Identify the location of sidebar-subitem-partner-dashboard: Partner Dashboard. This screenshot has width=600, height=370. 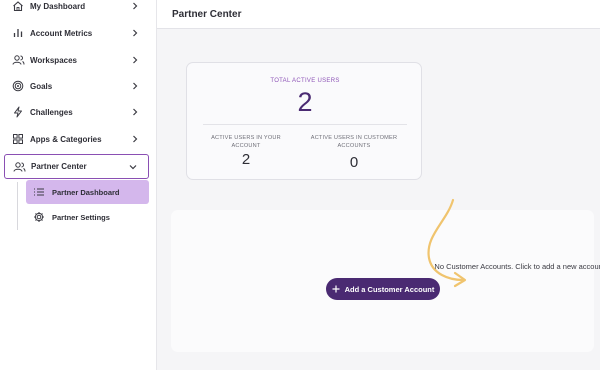
(87, 192).